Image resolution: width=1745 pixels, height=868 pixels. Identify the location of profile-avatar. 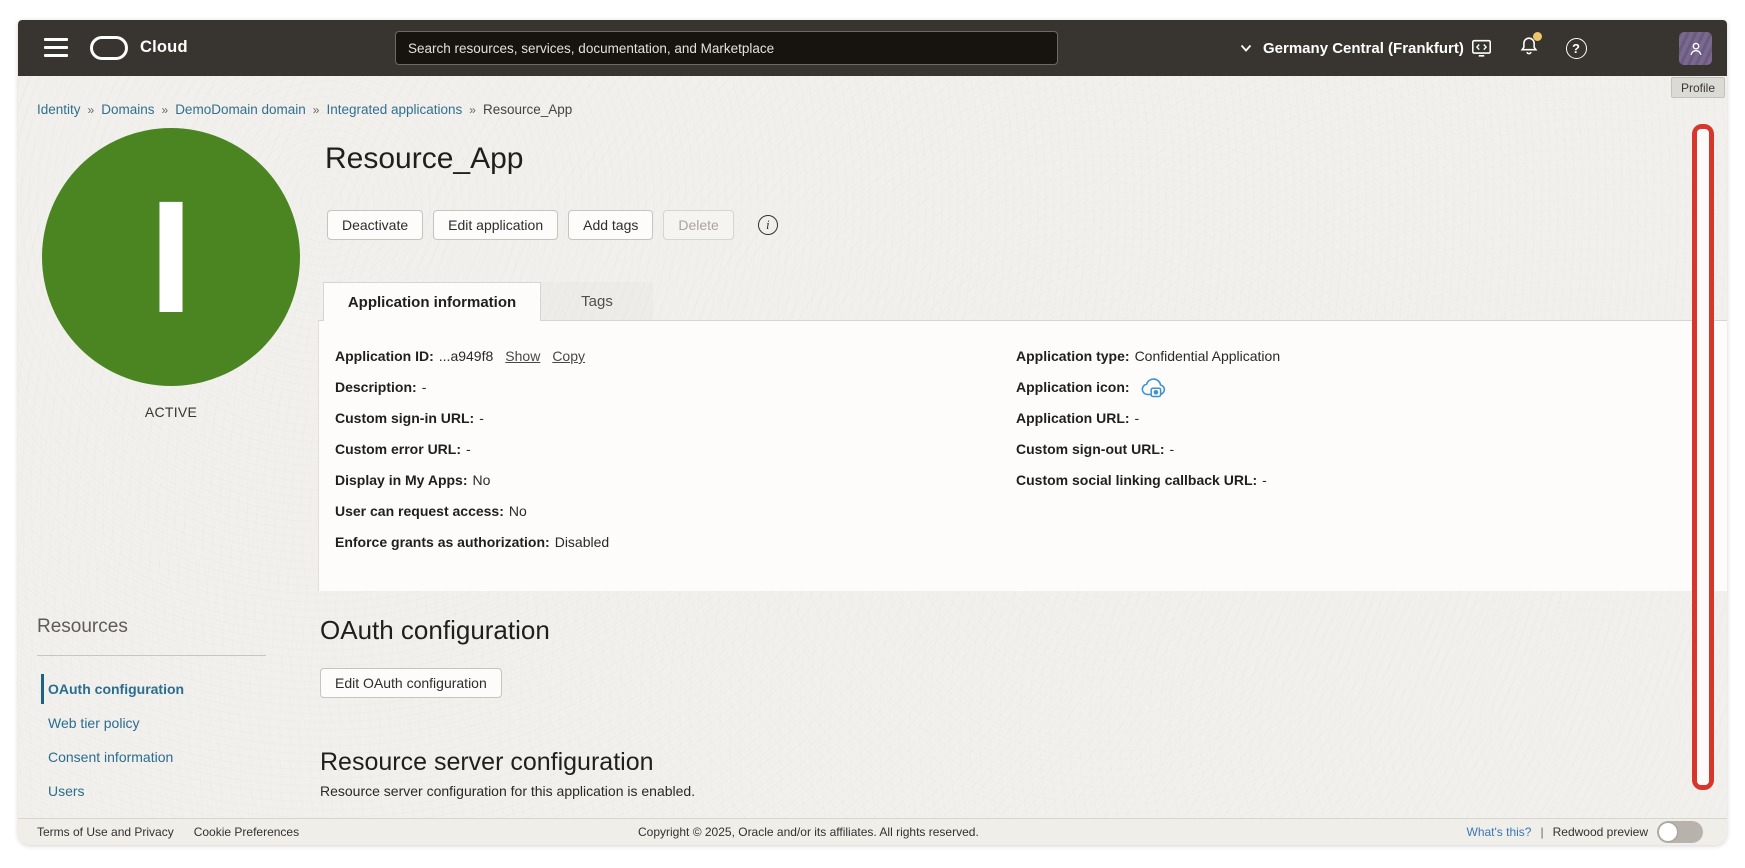
(1695, 48).